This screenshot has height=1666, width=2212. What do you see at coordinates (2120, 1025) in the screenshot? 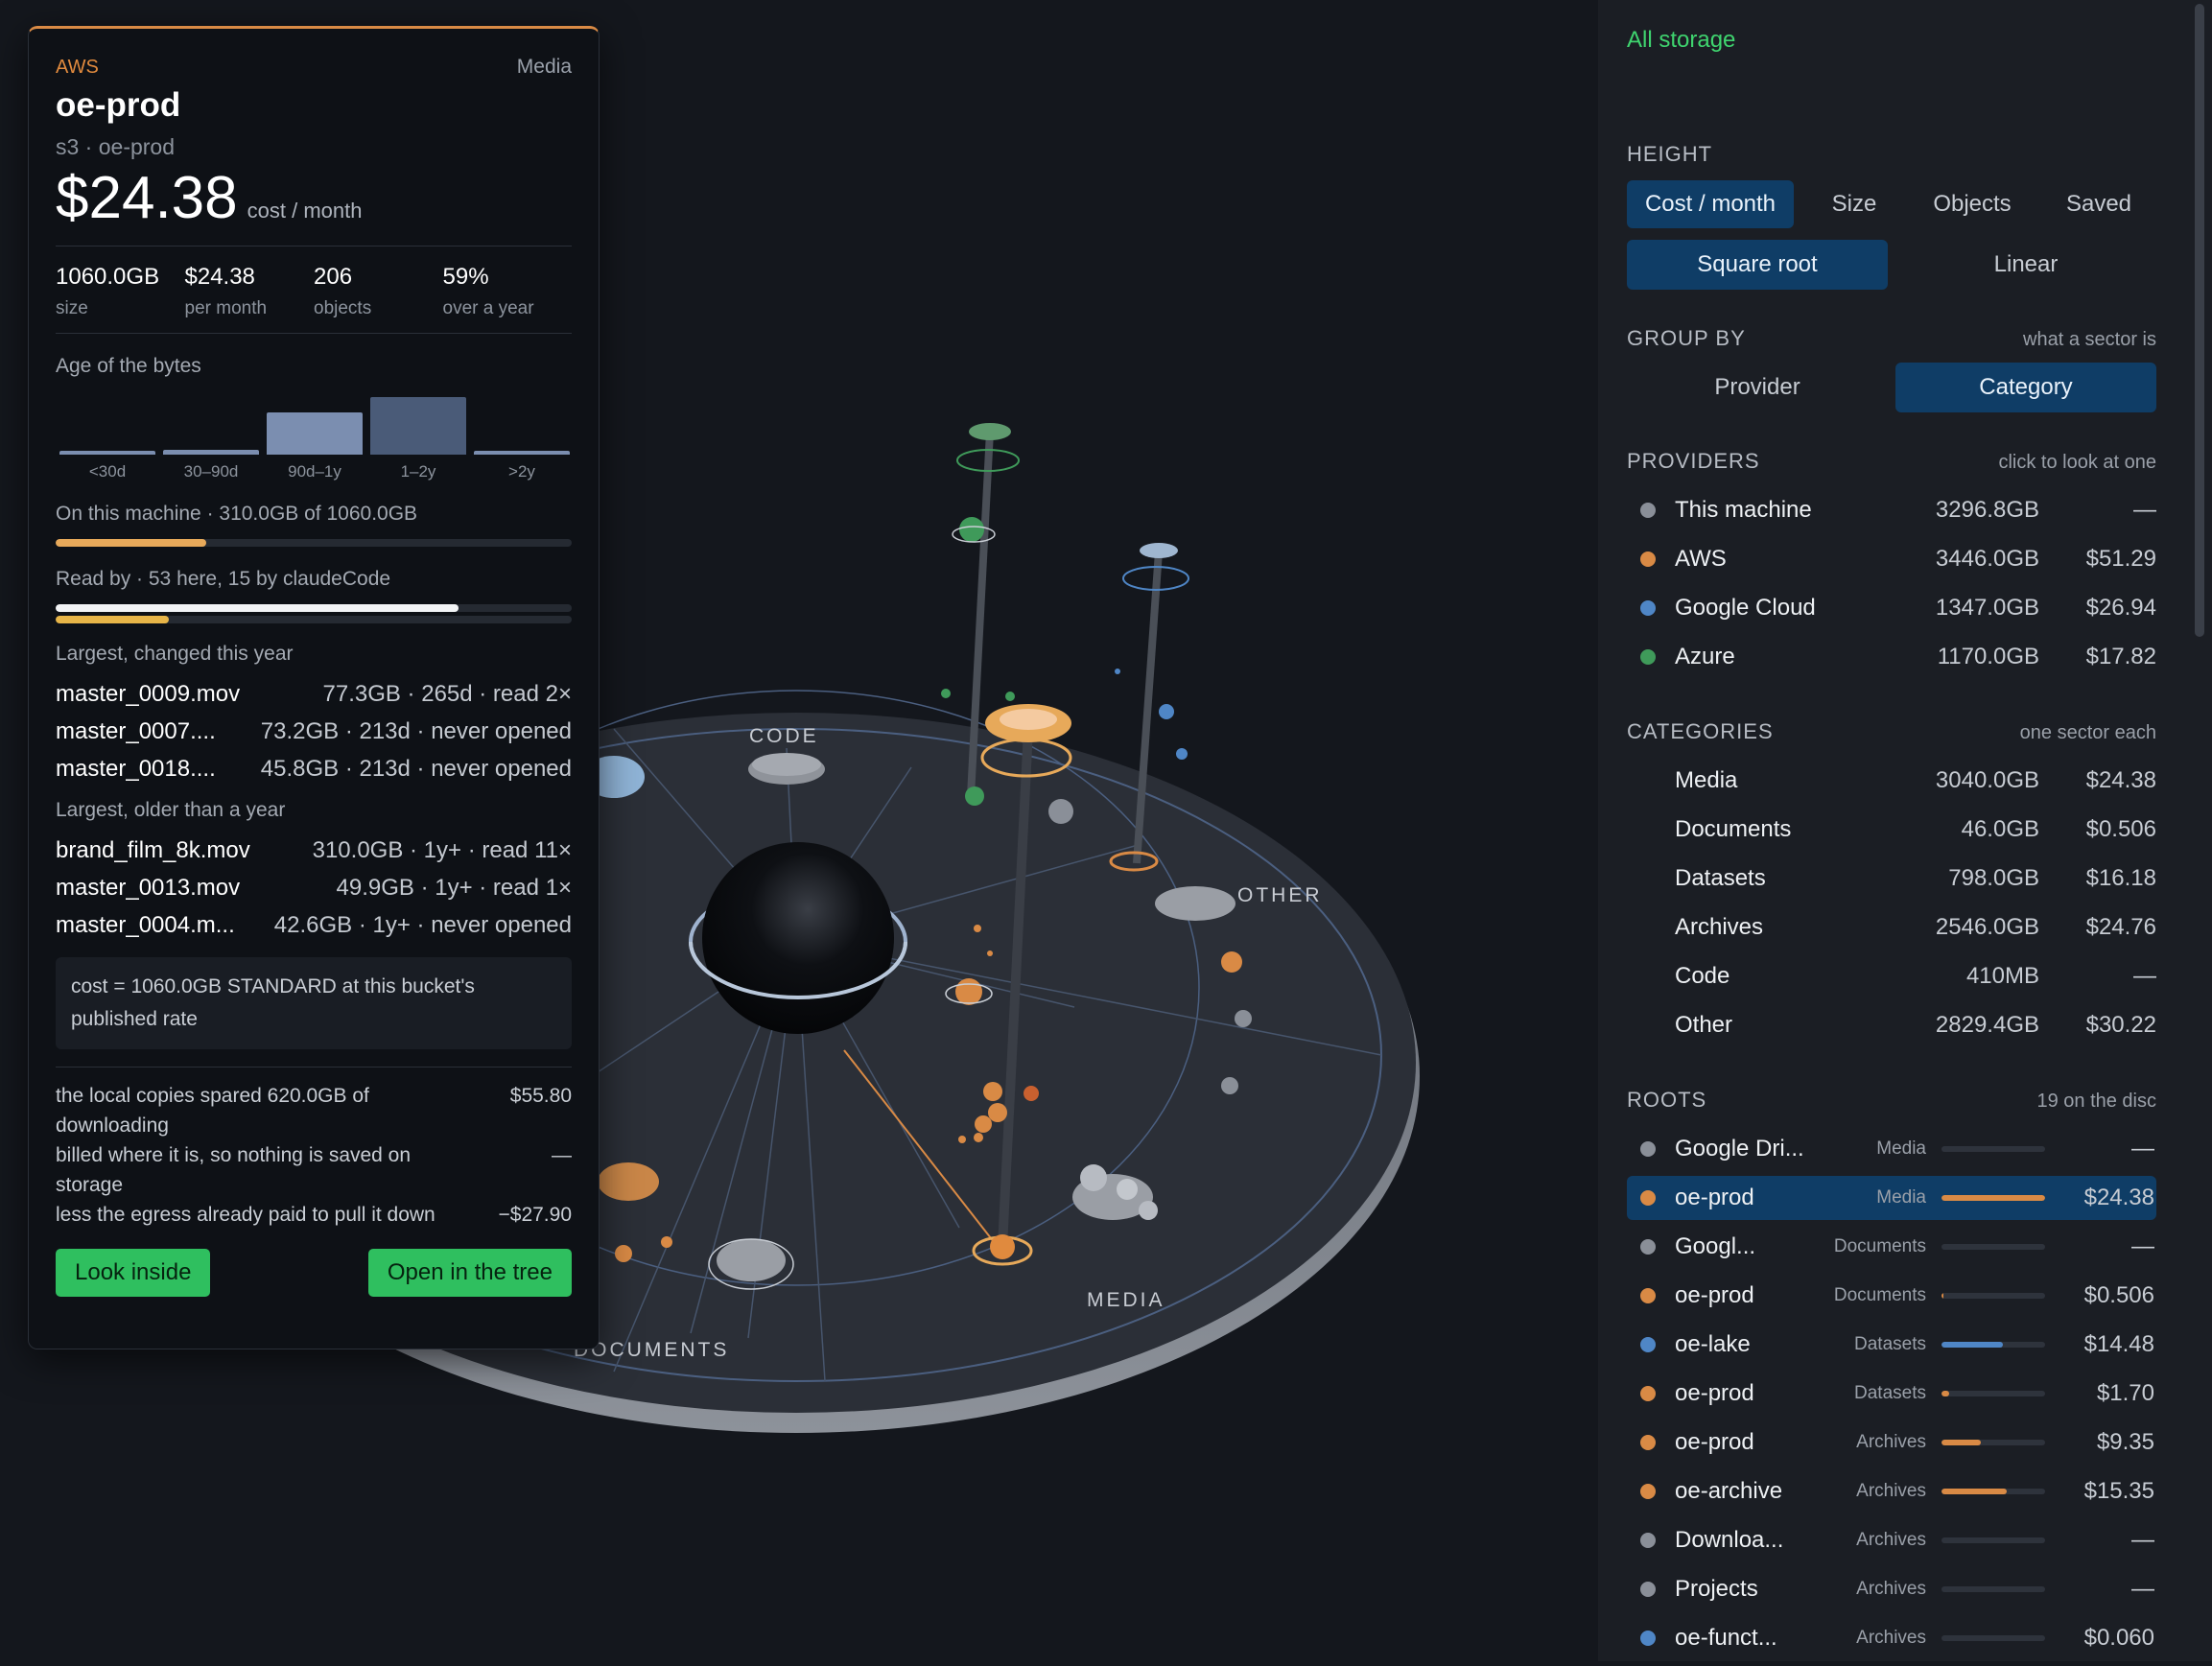
I see `category-cost: $30.22` at bounding box center [2120, 1025].